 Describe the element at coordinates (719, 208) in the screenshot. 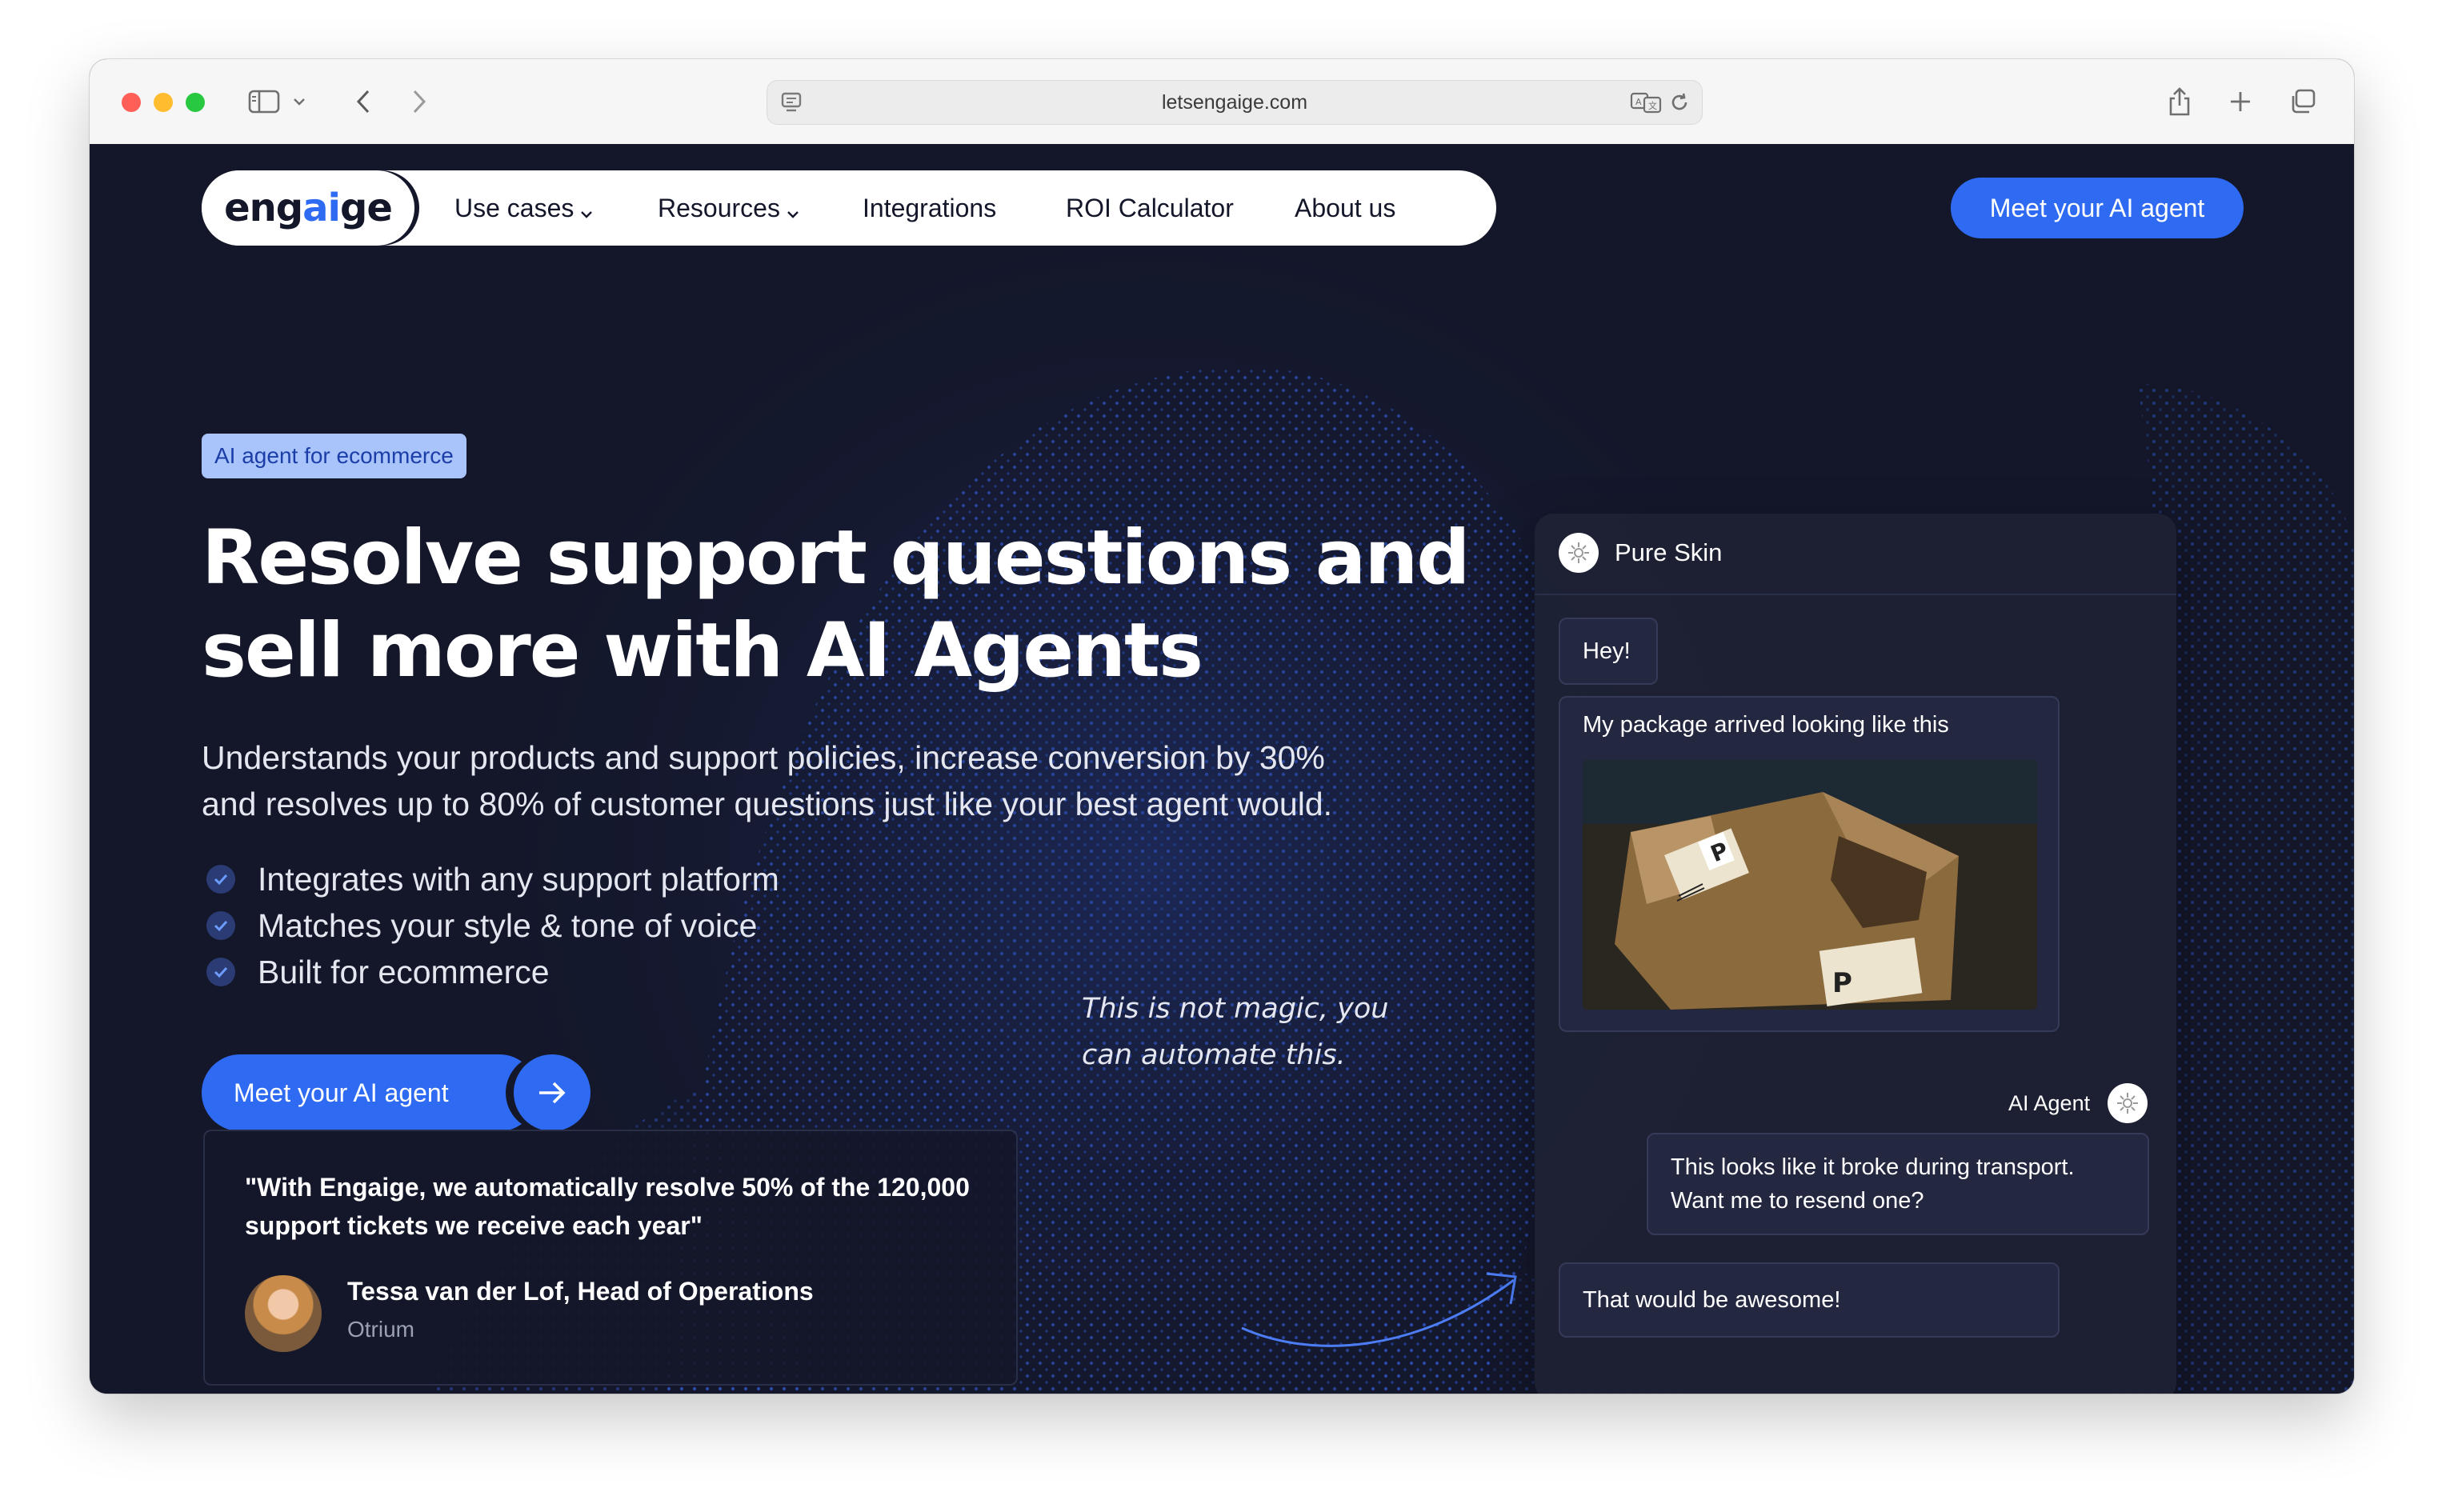

I see `nav-item-label: Resources` at that location.